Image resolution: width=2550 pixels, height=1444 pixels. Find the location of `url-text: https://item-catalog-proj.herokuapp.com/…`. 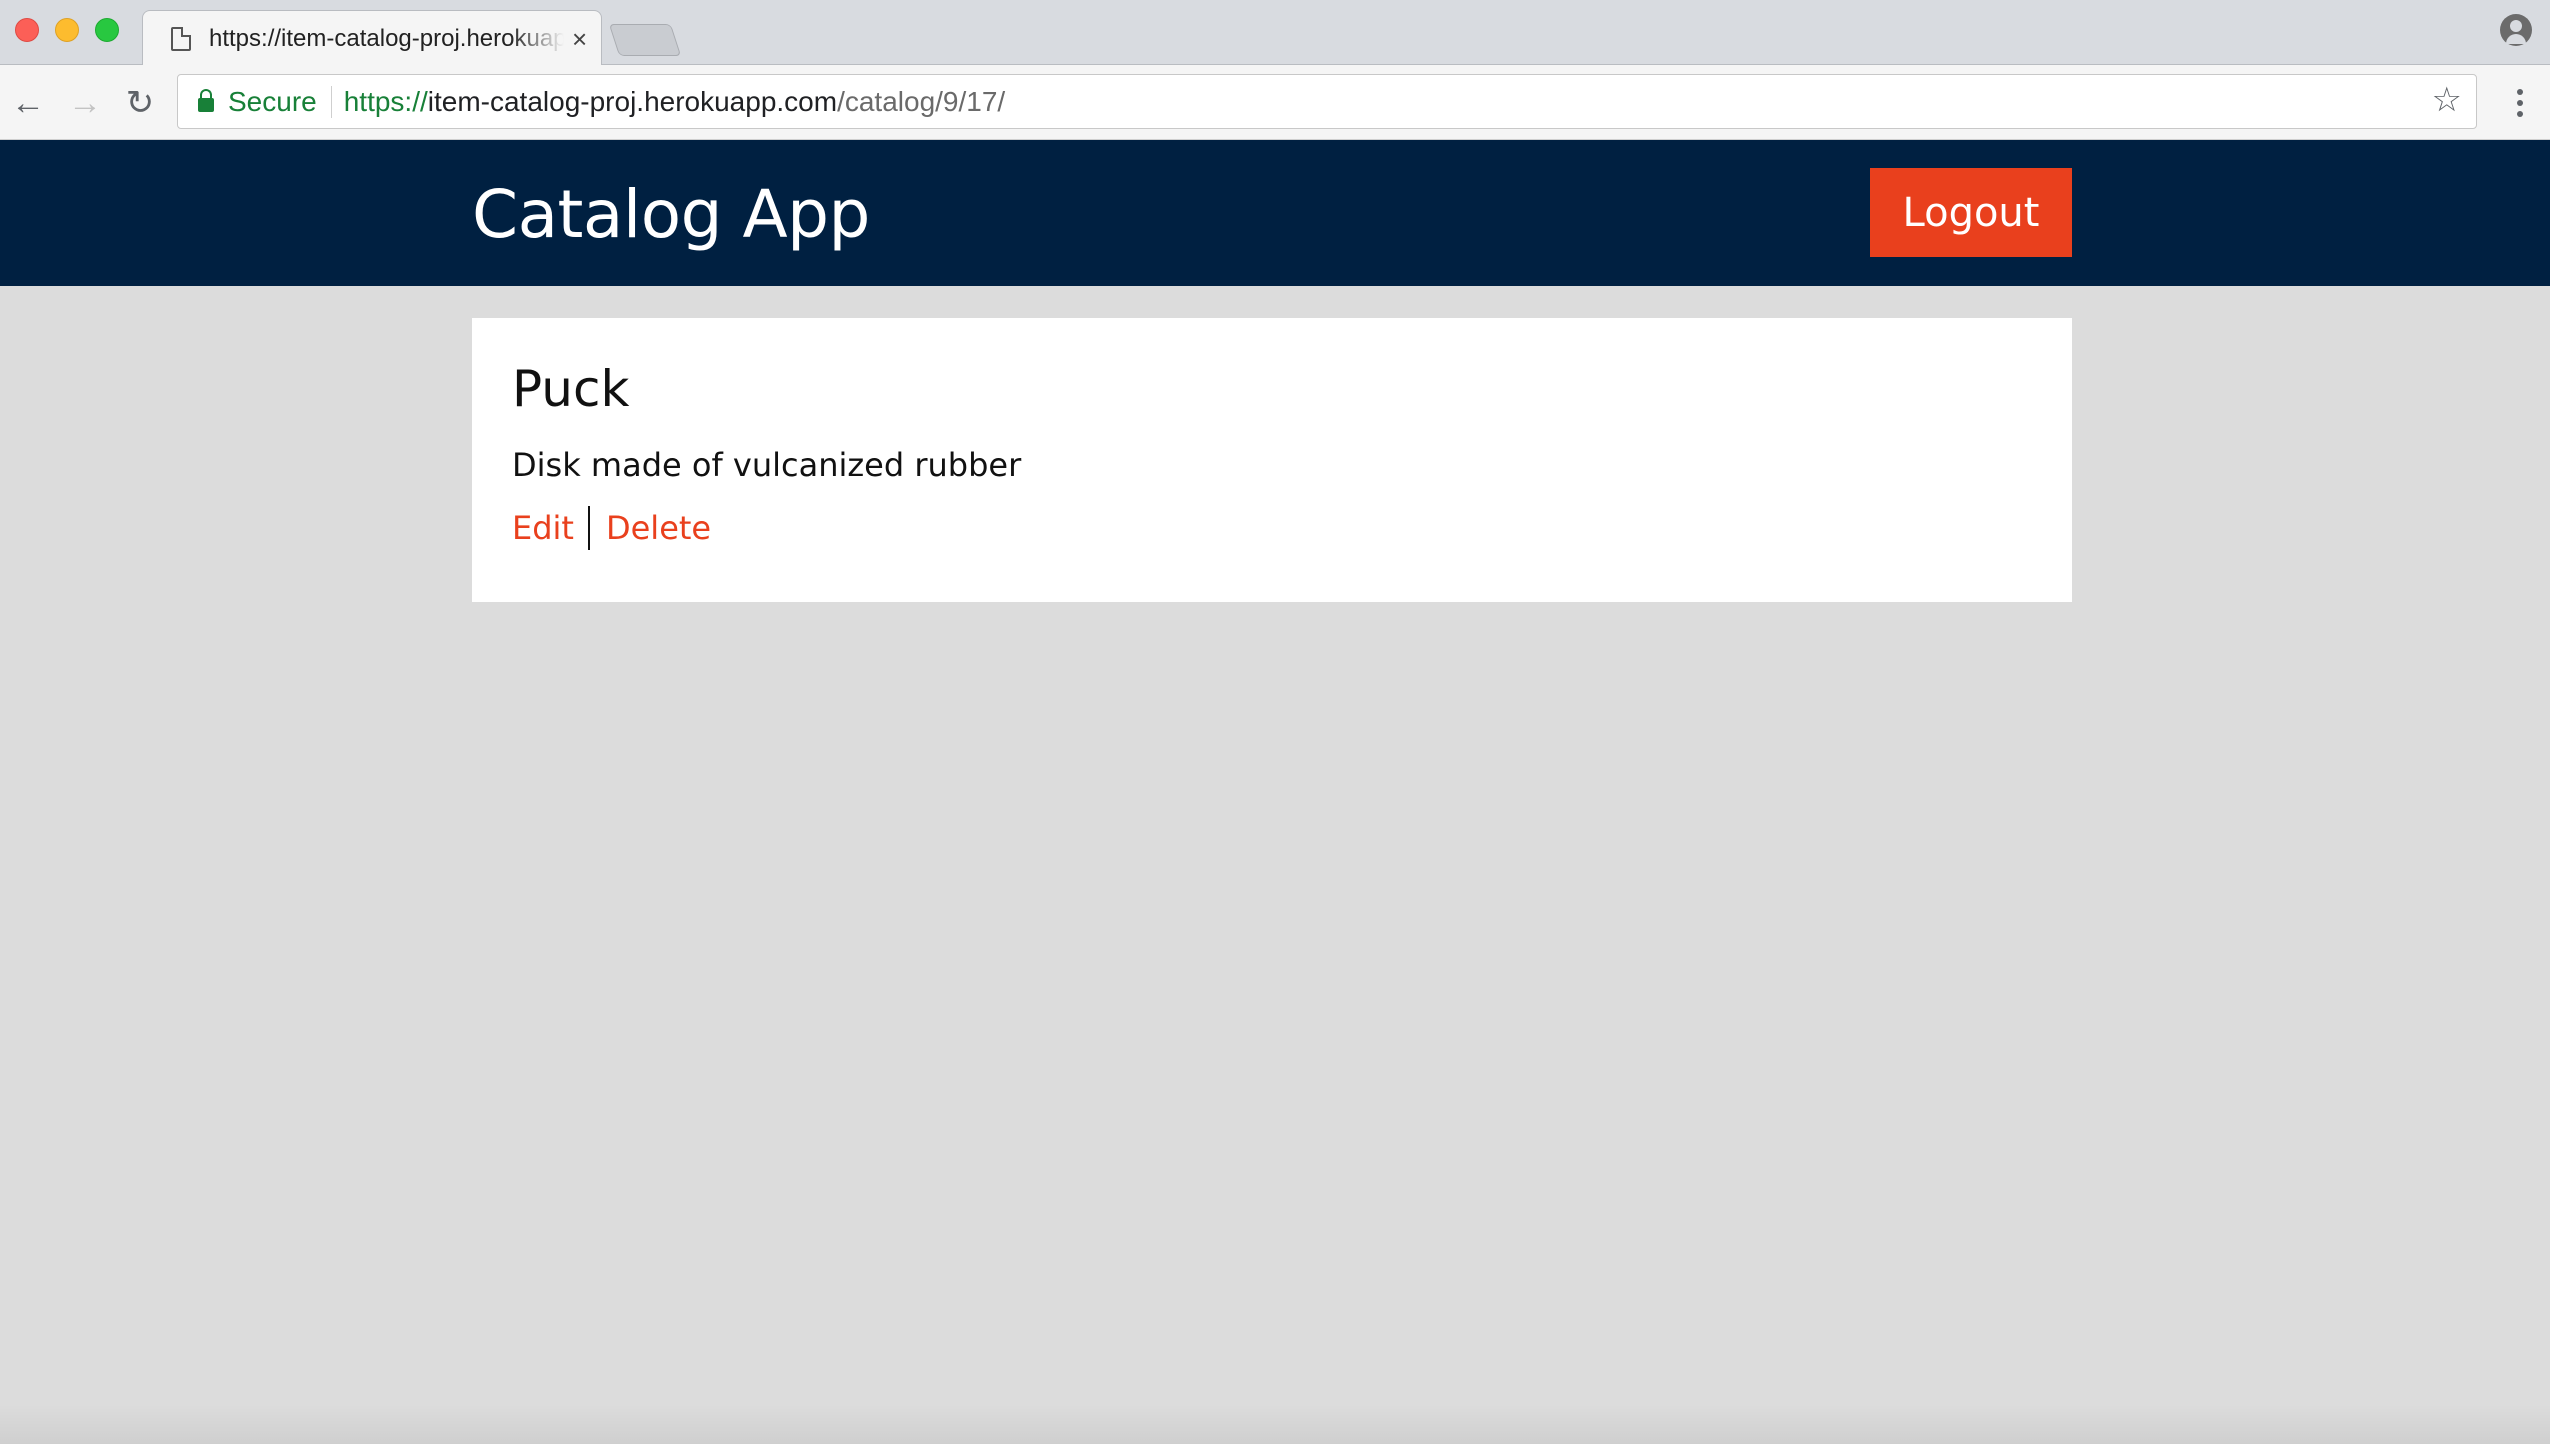

url-text: https://item-catalog-proj.herokuapp.com/… is located at coordinates (674, 102).